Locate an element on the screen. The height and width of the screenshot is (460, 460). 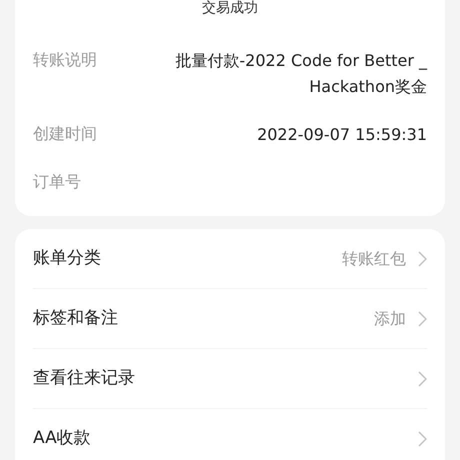
detail-value: 批量付款-2022 Code for Better _ Hackathon奖金 is located at coordinates (300, 74).